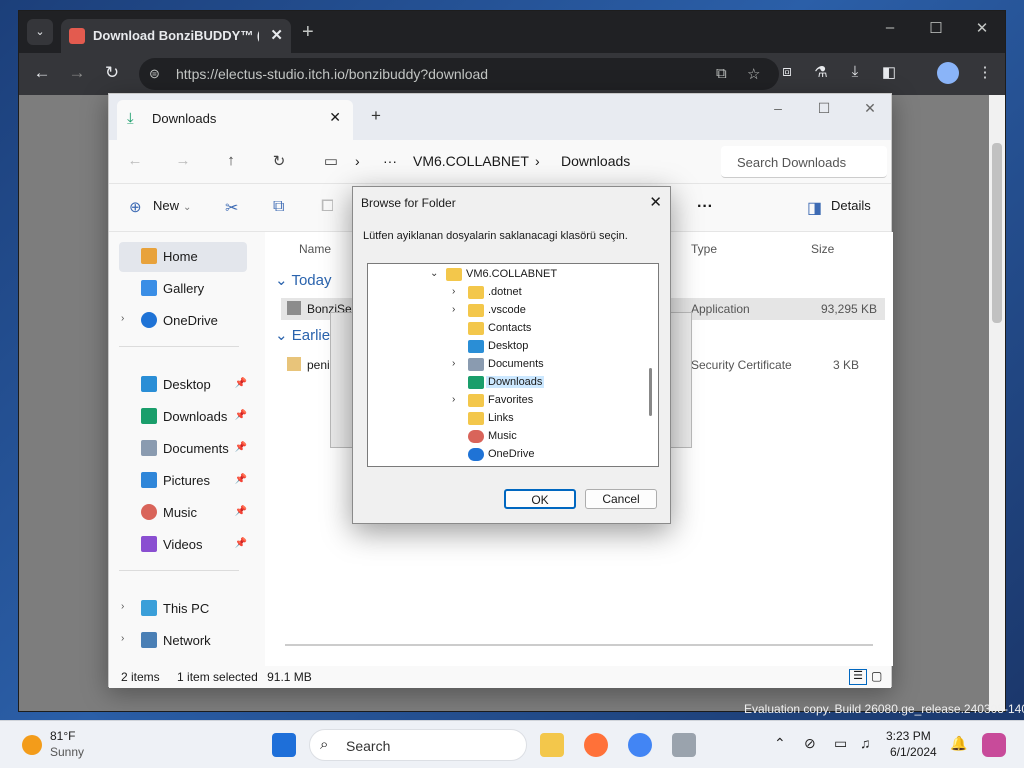  Describe the element at coordinates (994, 745) in the screenshot. I see `copilot-icon` at that location.